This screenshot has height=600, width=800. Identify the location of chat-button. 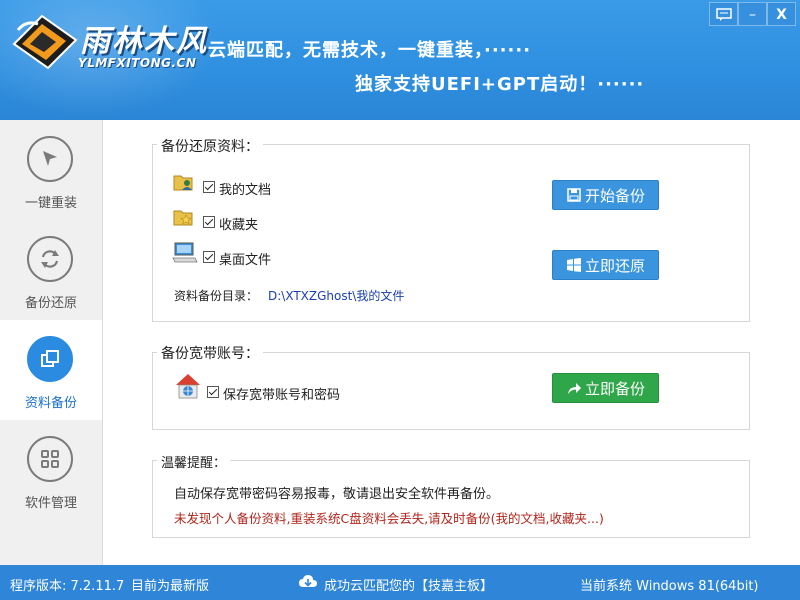
(723, 14).